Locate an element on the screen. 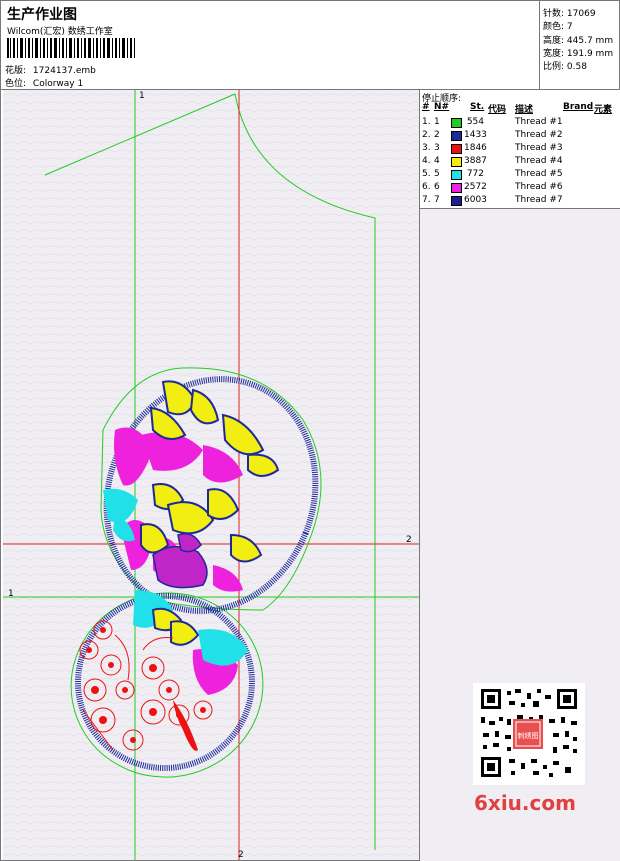 This screenshot has width=620, height=861. design-file-line: 花版: 1724137.emb is located at coordinates (50, 69).